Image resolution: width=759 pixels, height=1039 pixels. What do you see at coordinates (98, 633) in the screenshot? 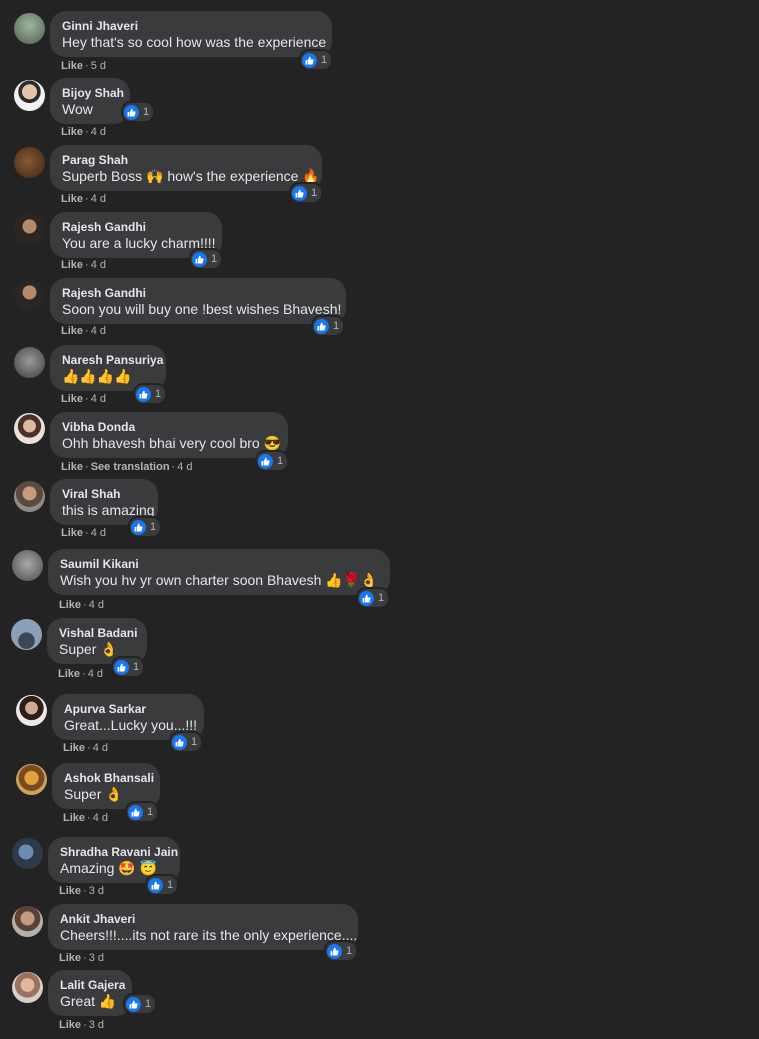
I see `comment-author: Vishal Badani` at bounding box center [98, 633].